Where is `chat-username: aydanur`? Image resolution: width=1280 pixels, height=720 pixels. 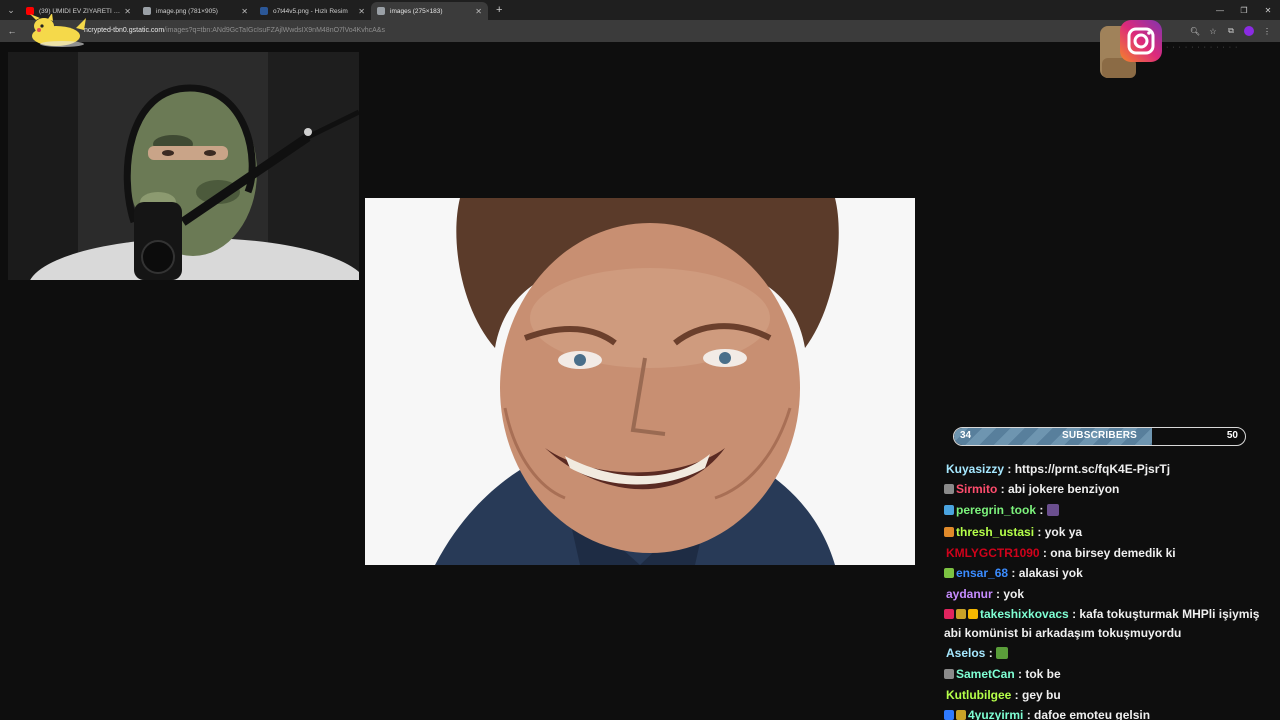
chat-username: aydanur is located at coordinates (969, 594).